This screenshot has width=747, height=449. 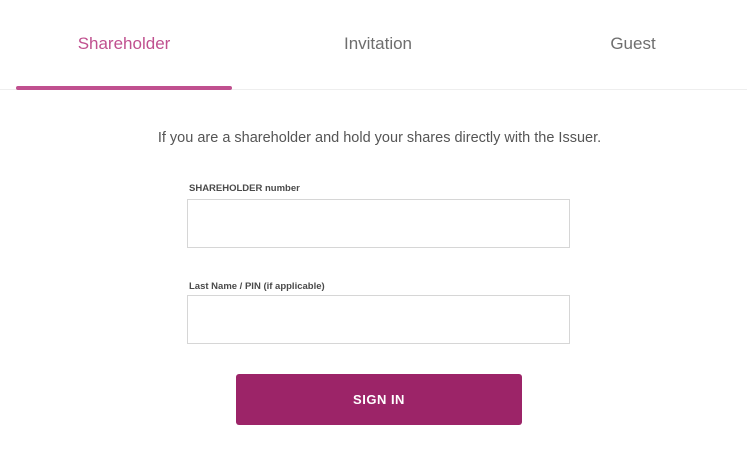 What do you see at coordinates (378, 45) in the screenshot?
I see `tab-invitation: Invitation` at bounding box center [378, 45].